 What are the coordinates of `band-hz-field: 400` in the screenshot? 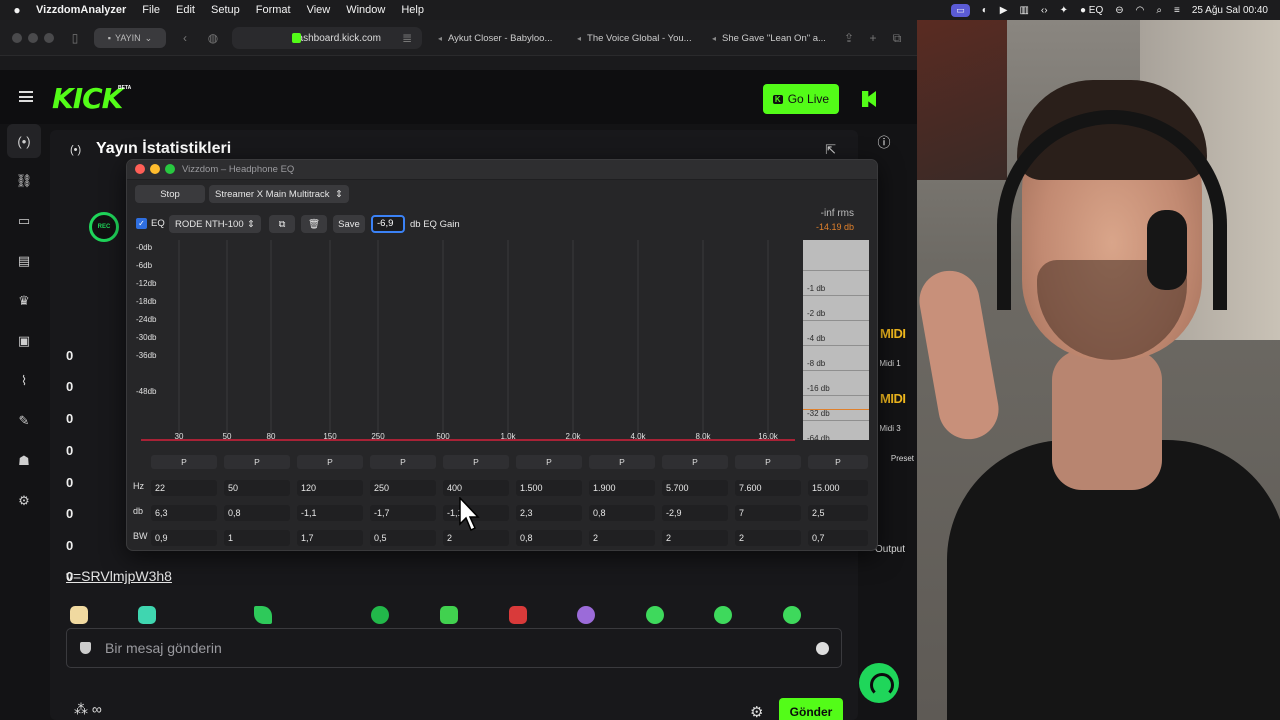 It's located at (476, 488).